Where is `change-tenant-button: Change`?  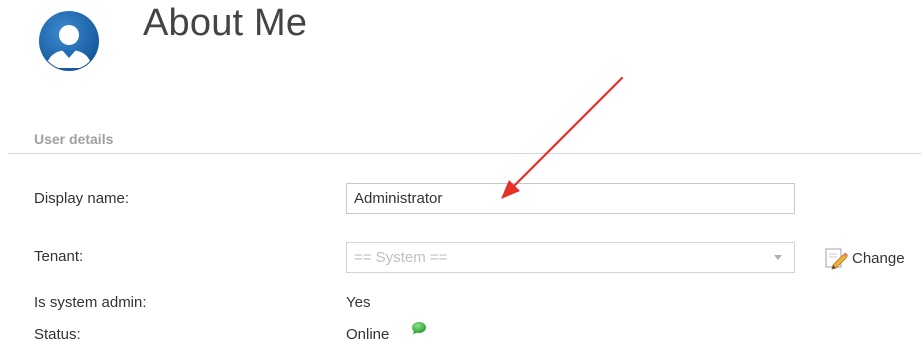 change-tenant-button: Change is located at coordinates (864, 258).